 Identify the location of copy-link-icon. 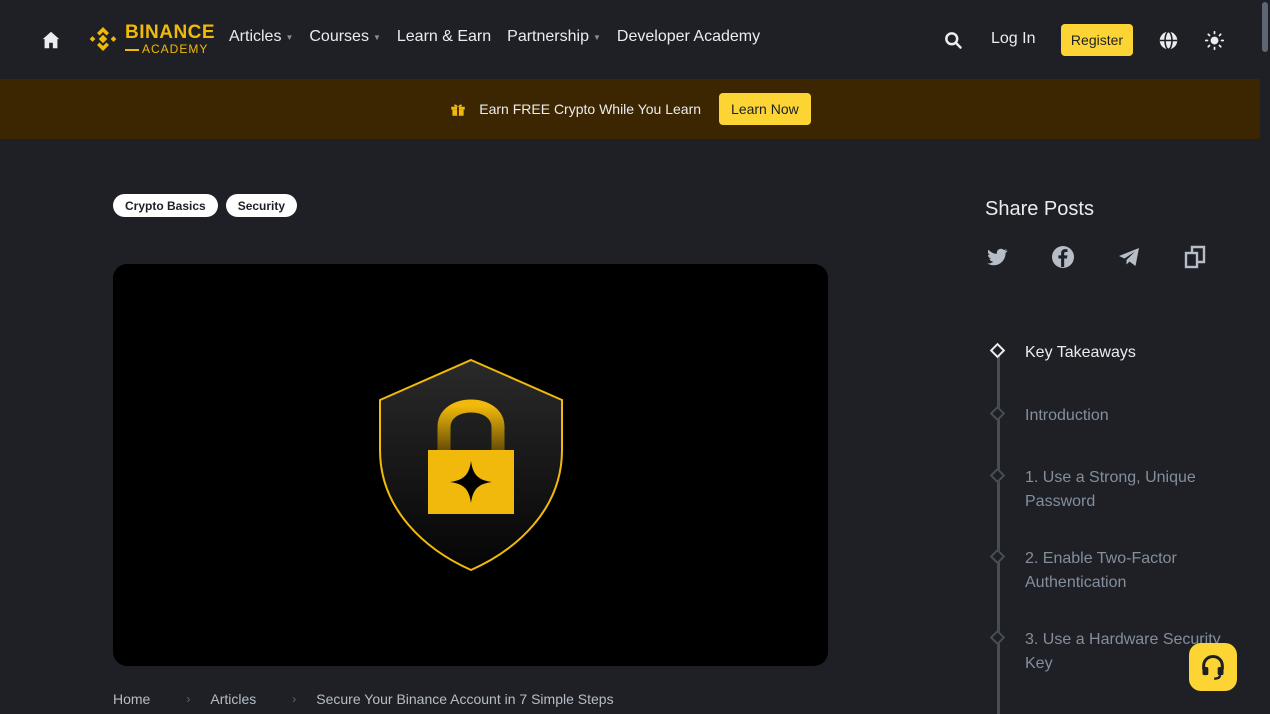
(1195, 257).